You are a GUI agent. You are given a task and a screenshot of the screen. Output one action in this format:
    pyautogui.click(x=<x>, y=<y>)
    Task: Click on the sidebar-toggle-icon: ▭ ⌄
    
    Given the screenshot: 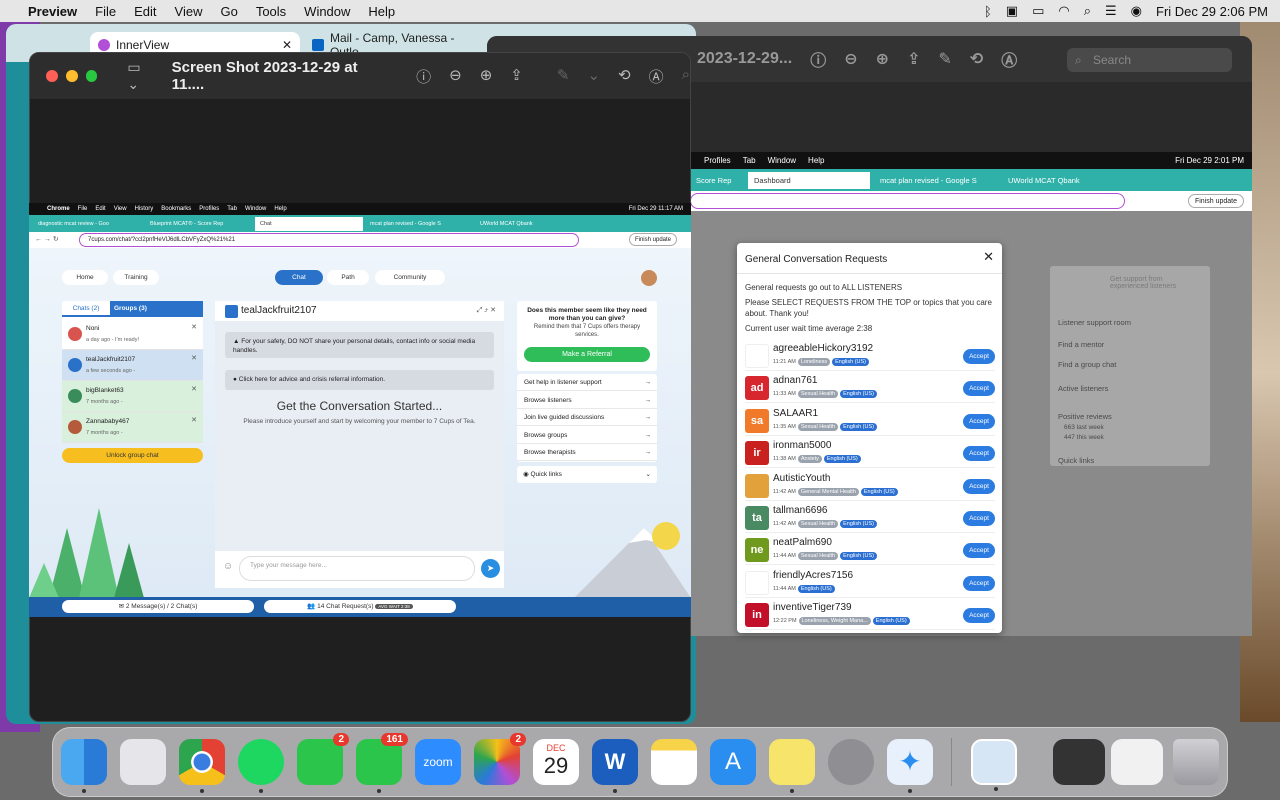 What is the action you would take?
    pyautogui.click(x=141, y=76)
    